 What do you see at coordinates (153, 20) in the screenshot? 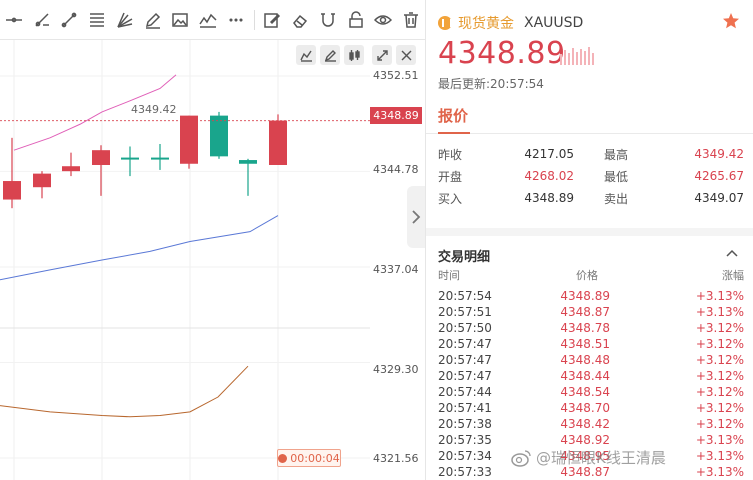
I see `pen-tool-icon` at bounding box center [153, 20].